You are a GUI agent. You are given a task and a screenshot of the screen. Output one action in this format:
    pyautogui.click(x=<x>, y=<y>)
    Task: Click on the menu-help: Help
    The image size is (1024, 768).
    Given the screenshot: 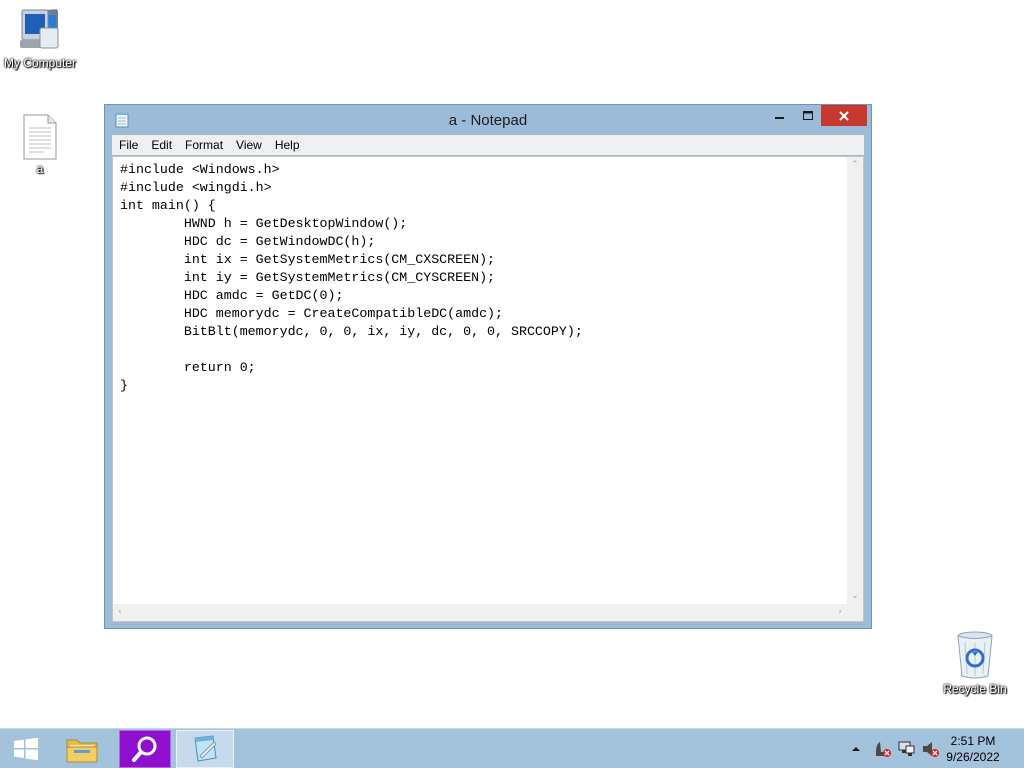 What is the action you would take?
    pyautogui.click(x=287, y=145)
    